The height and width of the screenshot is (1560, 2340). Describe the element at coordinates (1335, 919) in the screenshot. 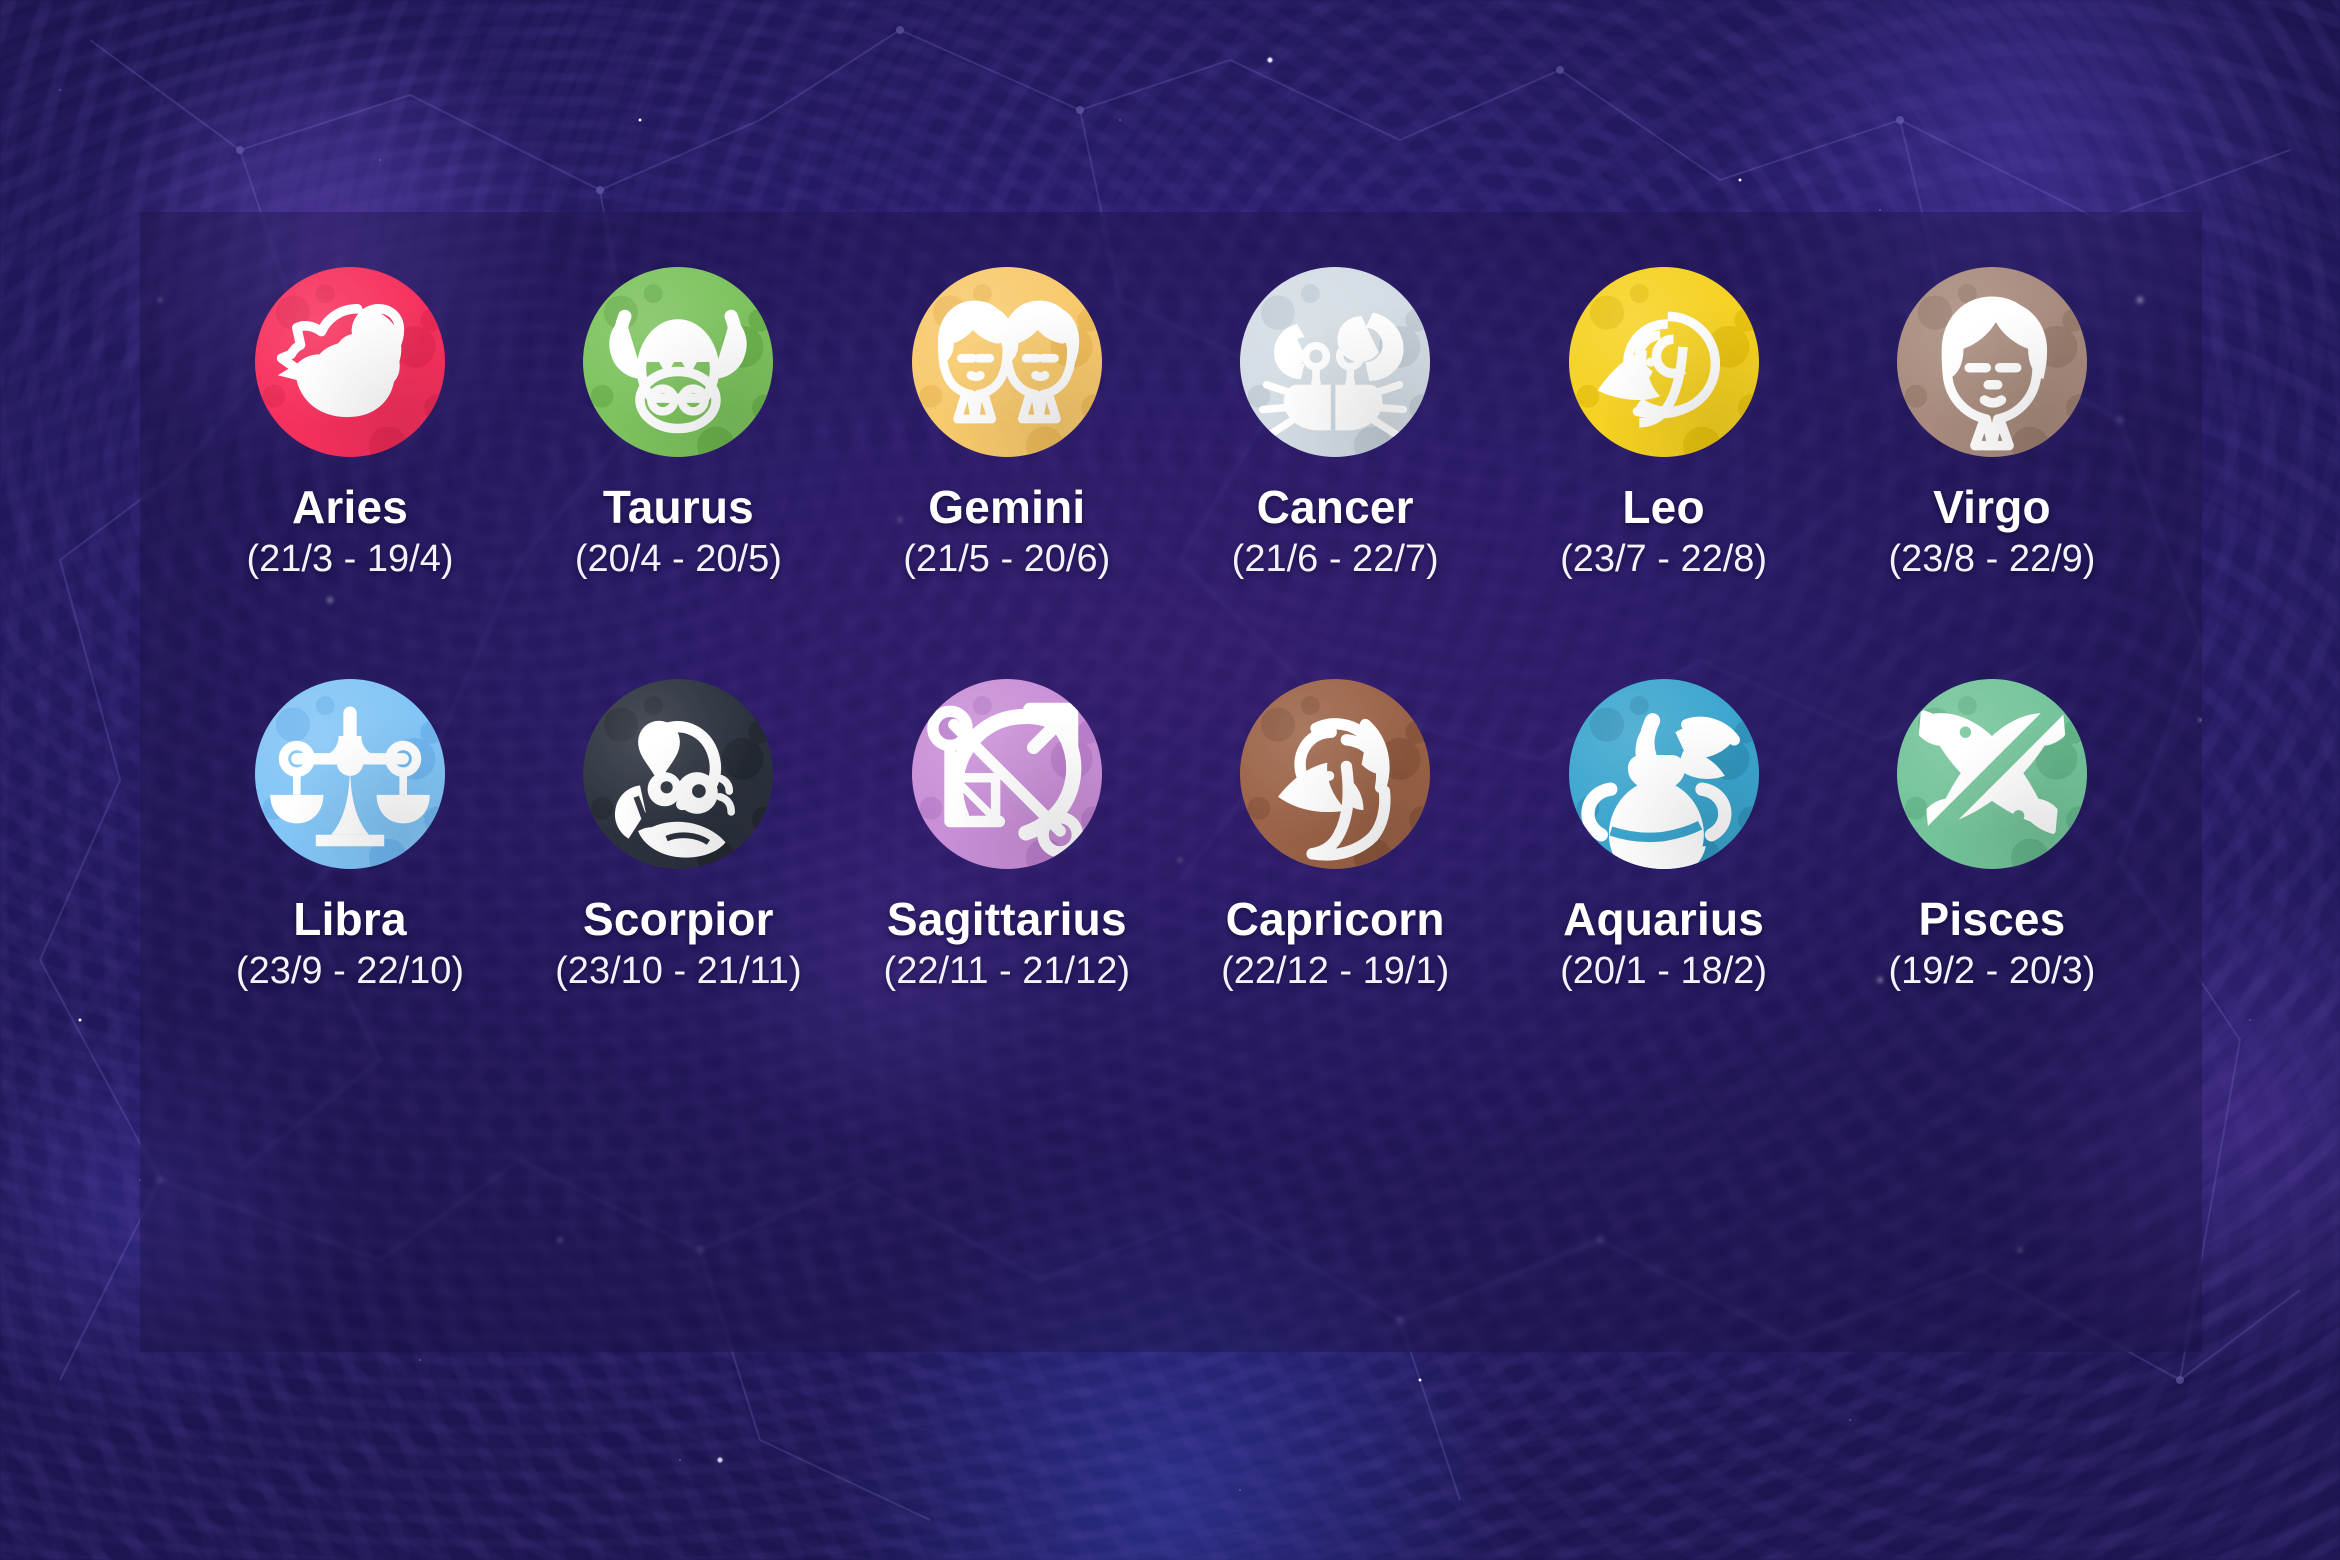

I see `zodiac-sign-name: Capricorn` at that location.